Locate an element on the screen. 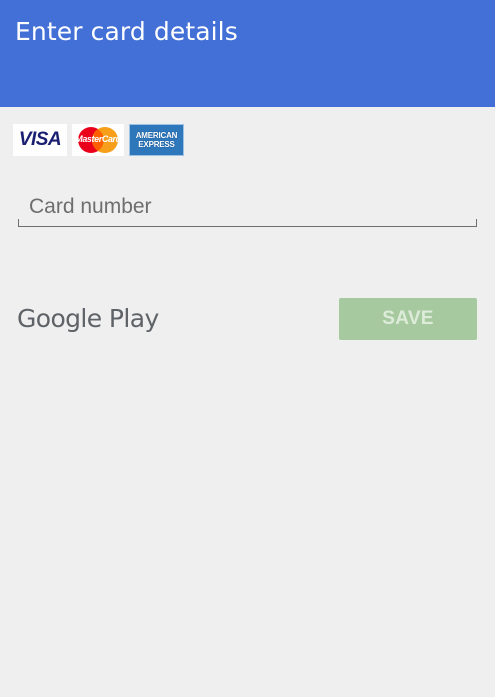 The height and width of the screenshot is (697, 495). amex-logo: AMERICAN EXPRESS is located at coordinates (156, 140).